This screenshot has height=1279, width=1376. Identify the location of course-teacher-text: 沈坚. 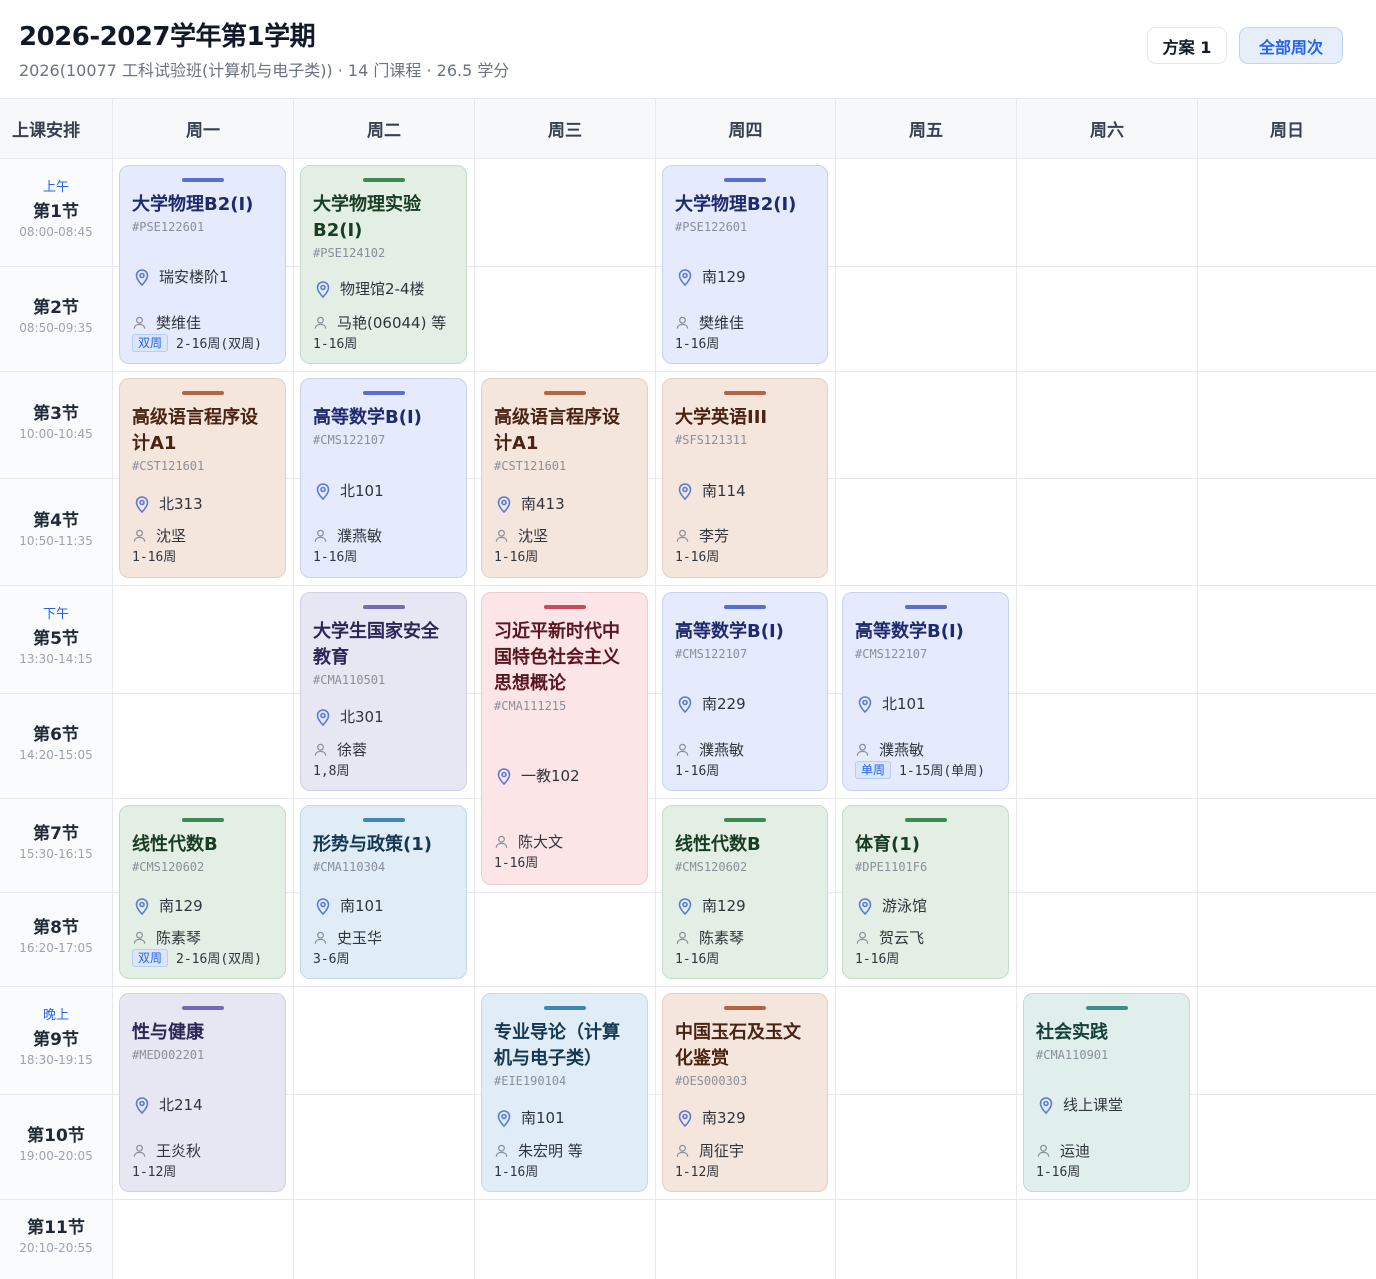
(533, 536).